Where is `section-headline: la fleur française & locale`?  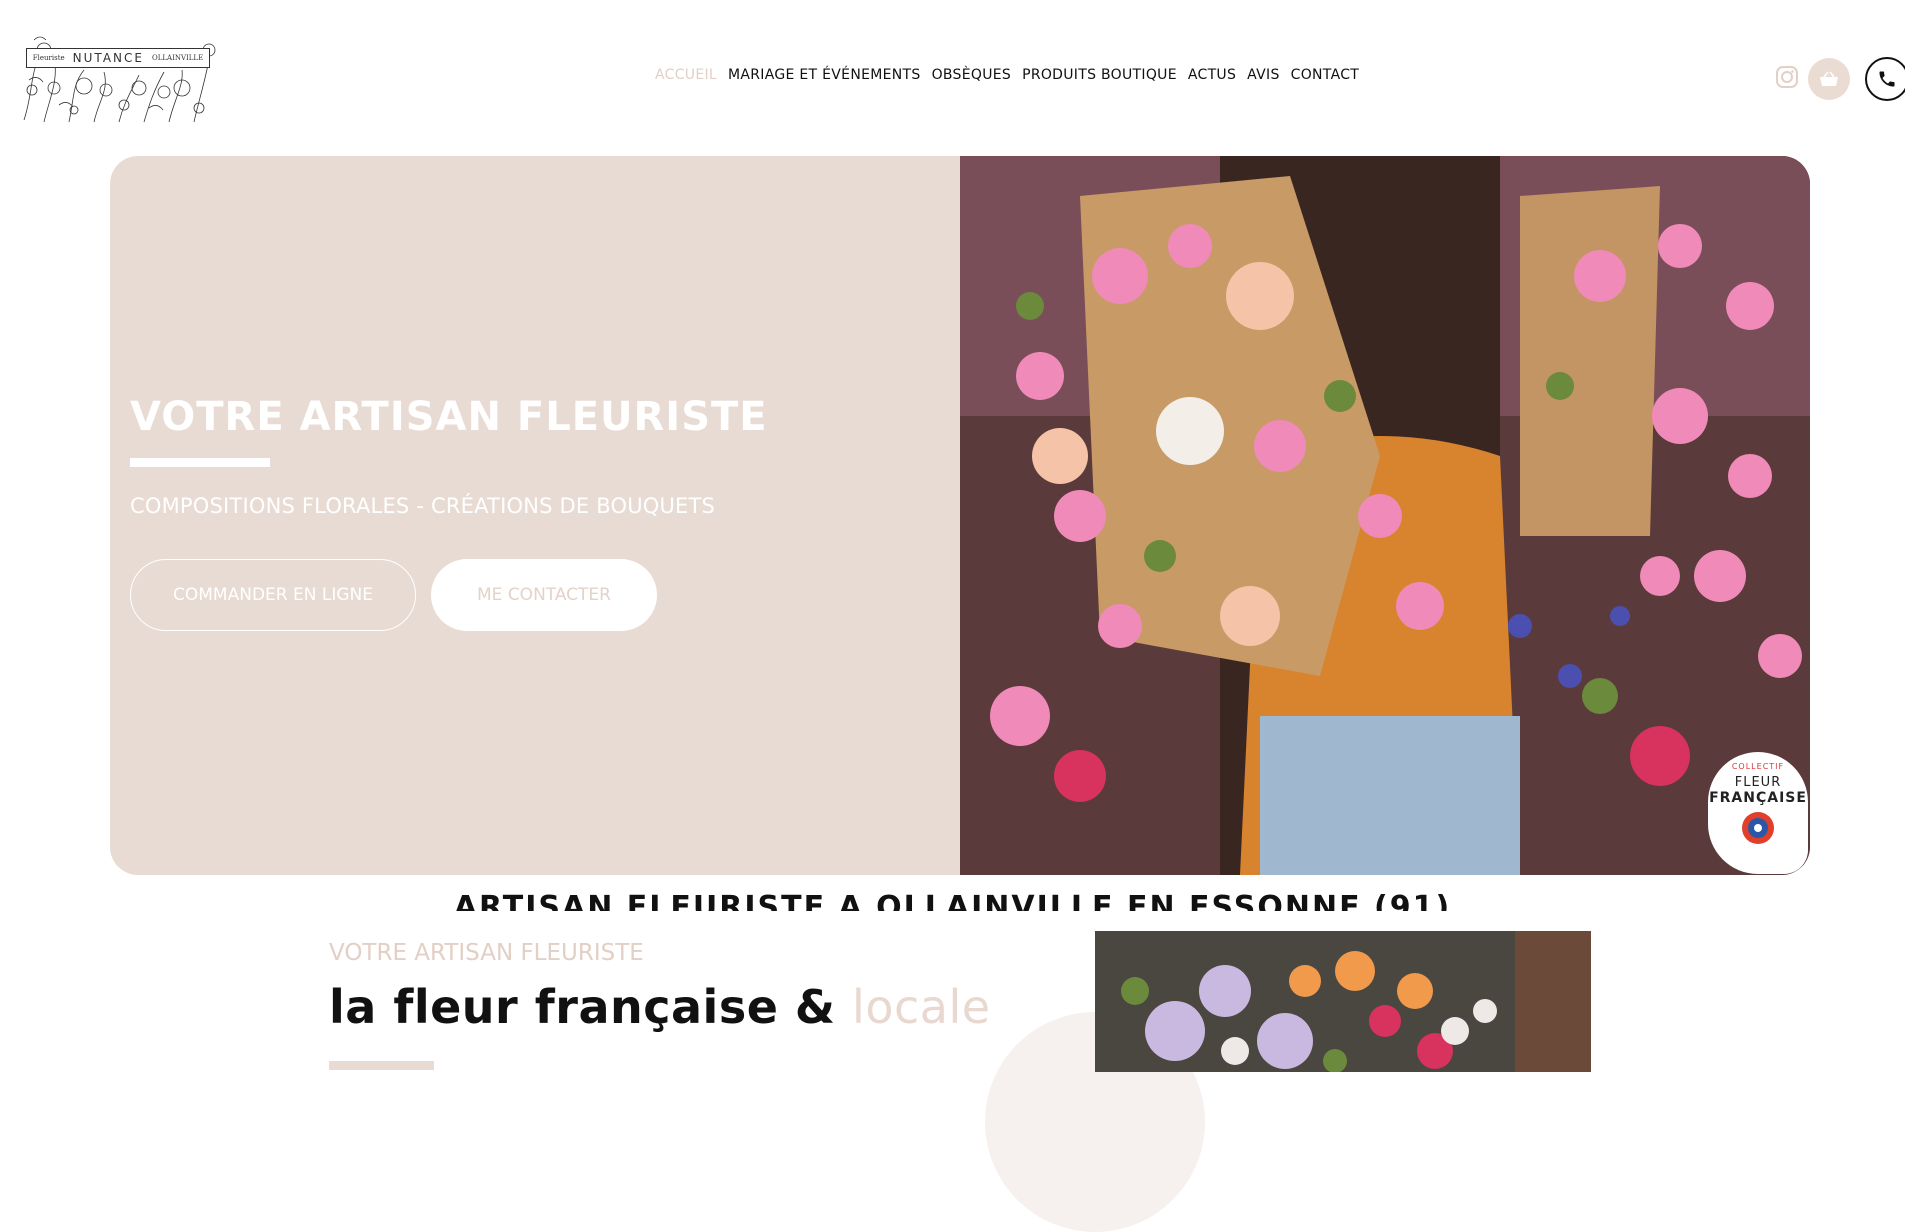
section-headline: la fleur française & locale is located at coordinates (660, 1007).